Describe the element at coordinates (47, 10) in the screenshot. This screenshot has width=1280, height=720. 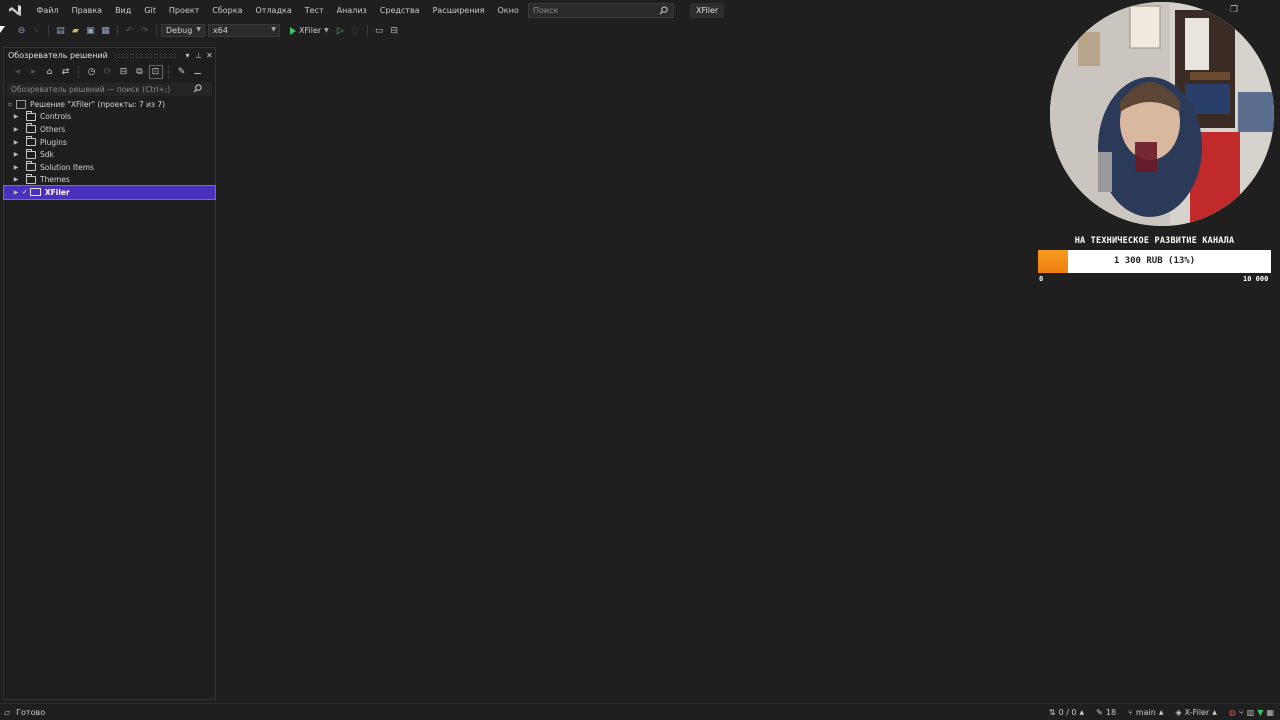
I see `menu-item: Файл` at that location.